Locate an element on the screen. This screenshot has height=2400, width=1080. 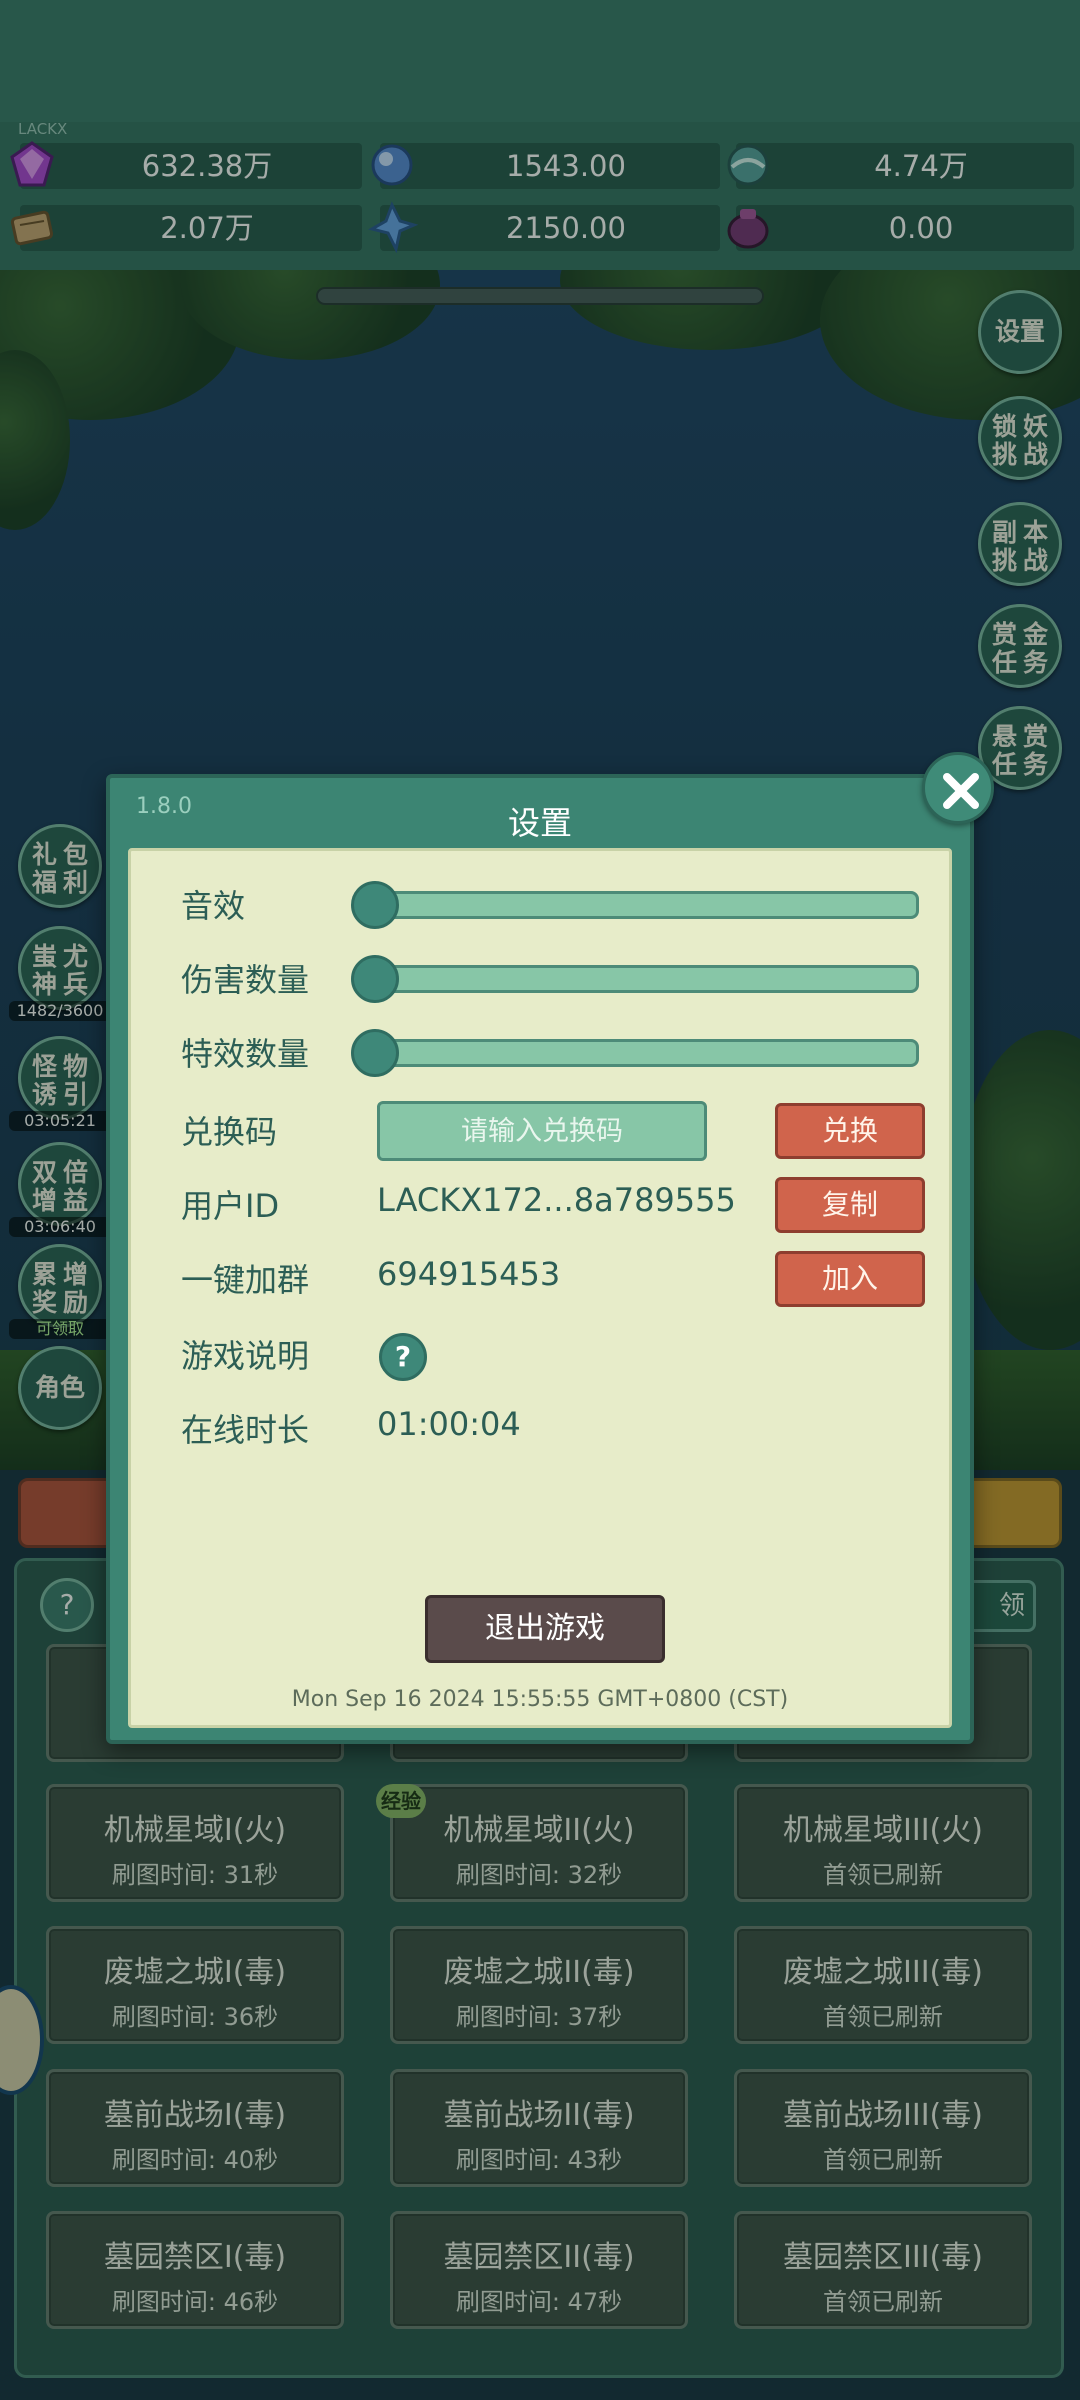
sound-slider is located at coordinates (635, 905).